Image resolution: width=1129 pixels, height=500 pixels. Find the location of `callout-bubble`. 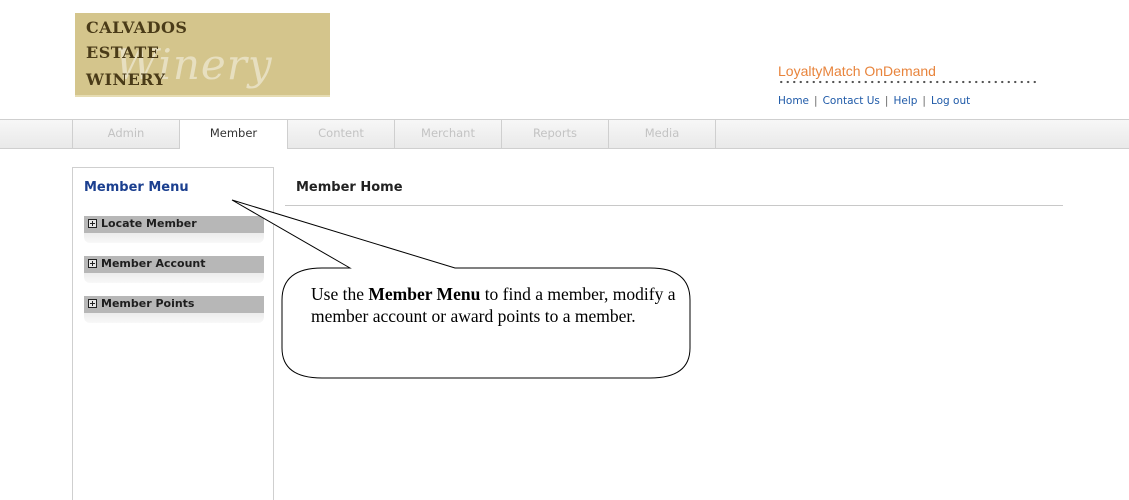

callout-bubble is located at coordinates (461, 289).